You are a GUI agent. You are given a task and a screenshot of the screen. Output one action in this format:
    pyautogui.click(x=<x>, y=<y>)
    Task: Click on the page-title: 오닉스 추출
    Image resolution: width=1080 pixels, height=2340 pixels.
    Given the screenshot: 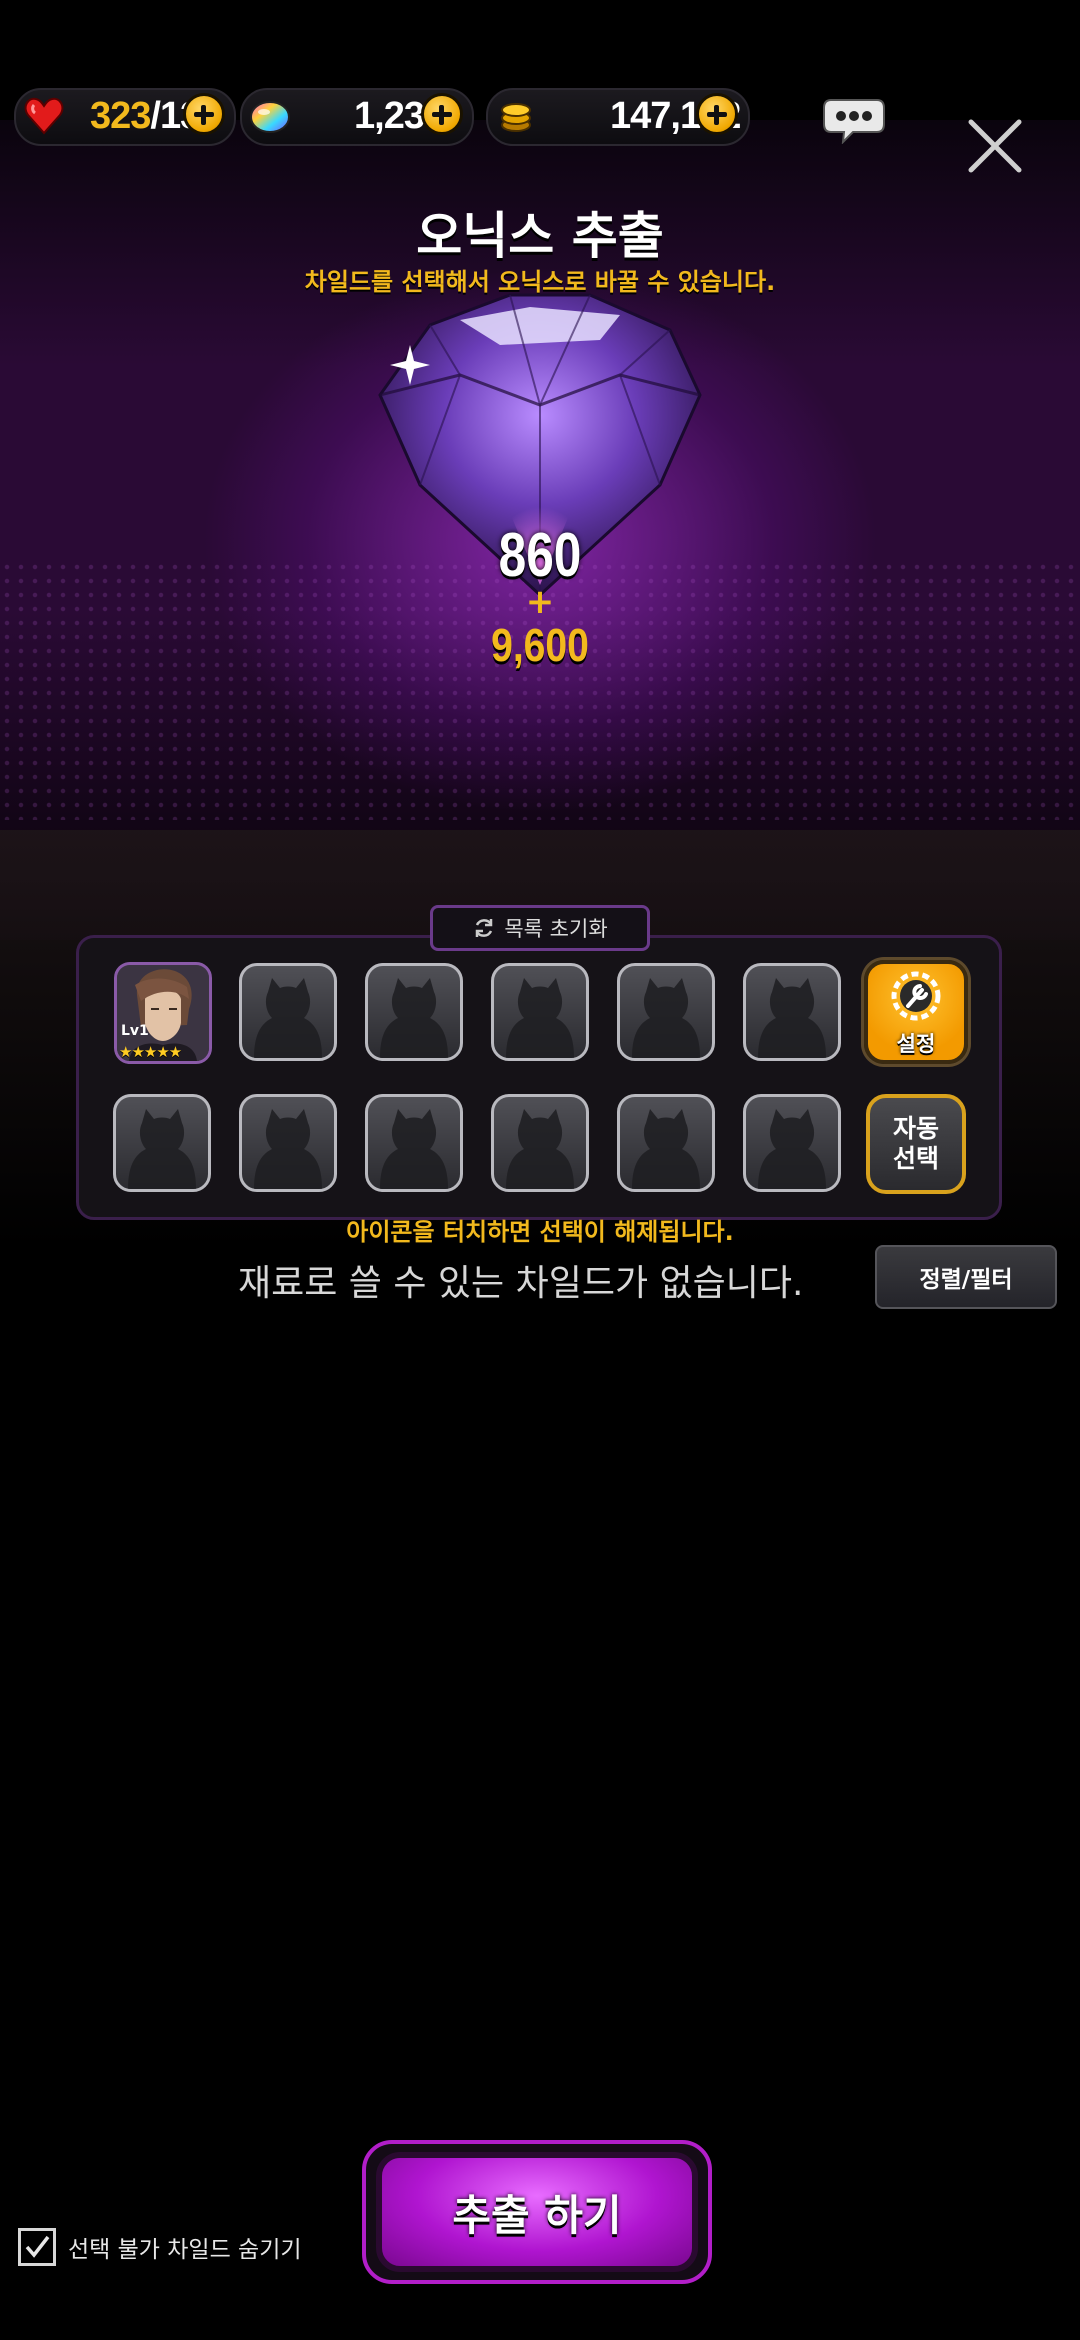 What is the action you would take?
    pyautogui.click(x=540, y=236)
    